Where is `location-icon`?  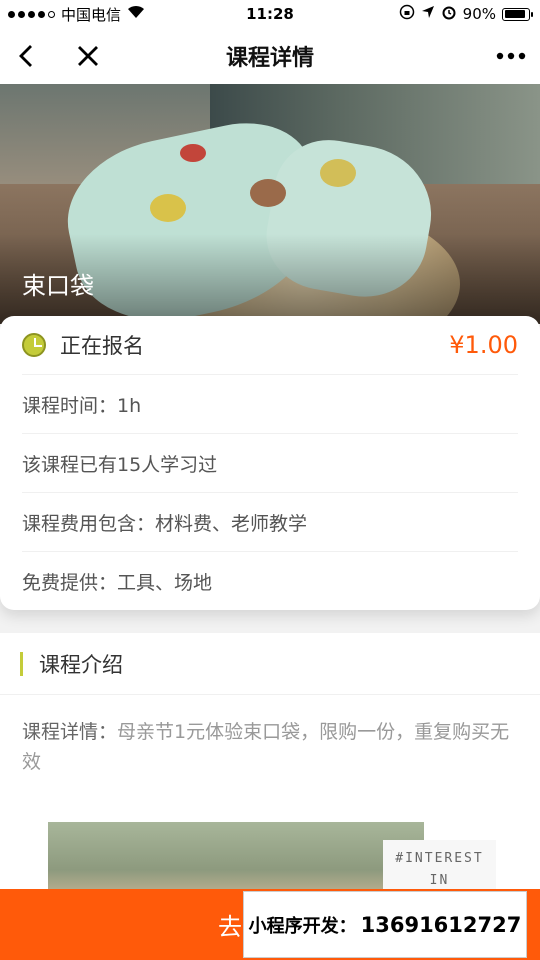
location-icon is located at coordinates (428, 14).